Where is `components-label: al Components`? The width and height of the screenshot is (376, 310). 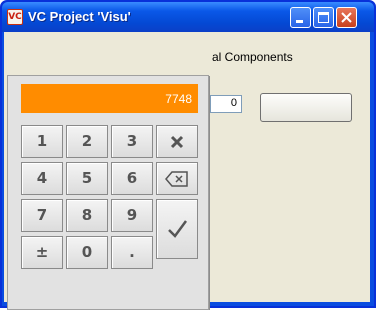 components-label: al Components is located at coordinates (252, 57).